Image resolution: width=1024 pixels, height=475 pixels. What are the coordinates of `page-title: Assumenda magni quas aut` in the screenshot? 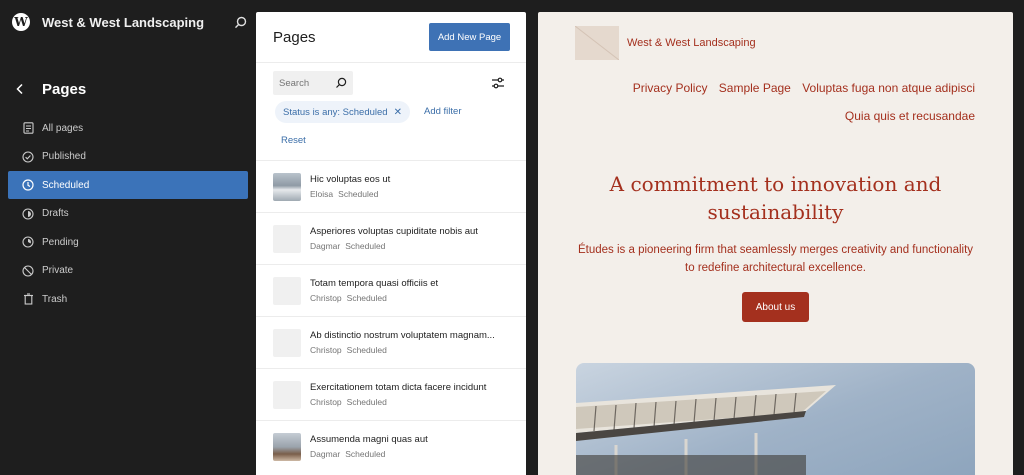 It's located at (410, 439).